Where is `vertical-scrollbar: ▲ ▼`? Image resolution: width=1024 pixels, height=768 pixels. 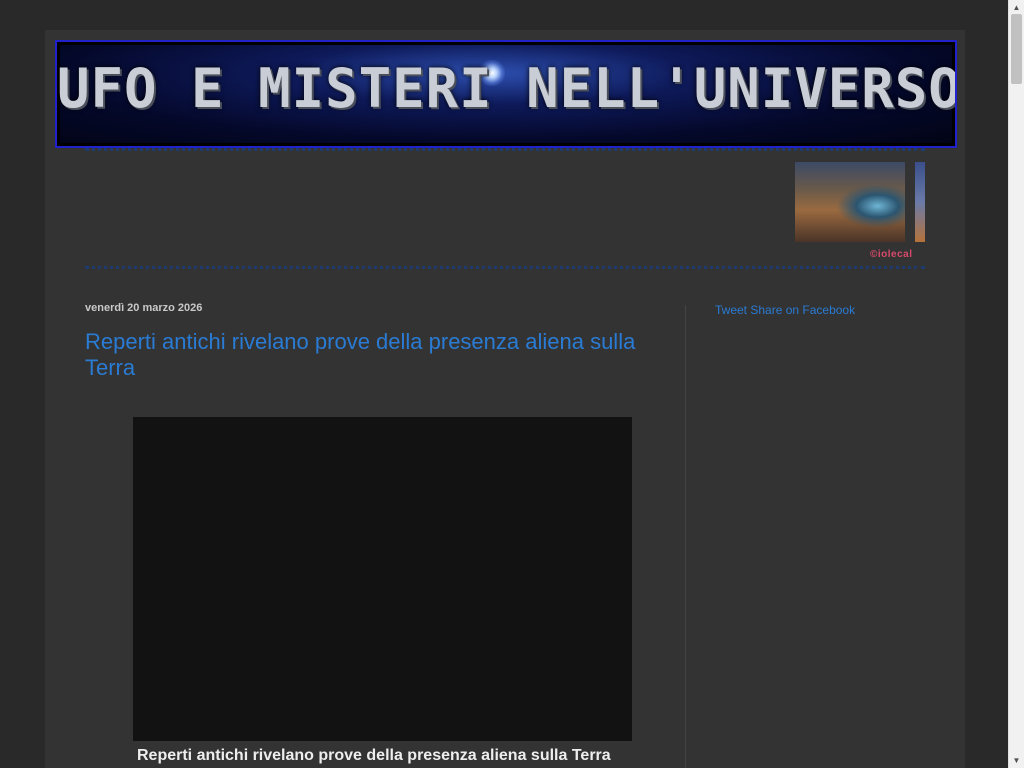
vertical-scrollbar: ▲ ▼ is located at coordinates (1016, 384).